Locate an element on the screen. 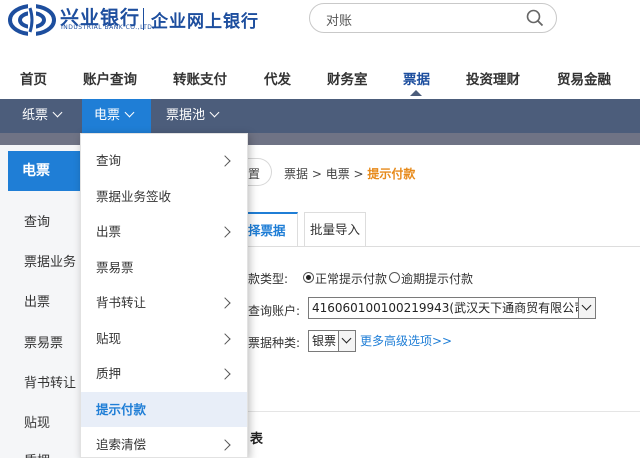  menu-item-query: 查询 is located at coordinates (164, 161).